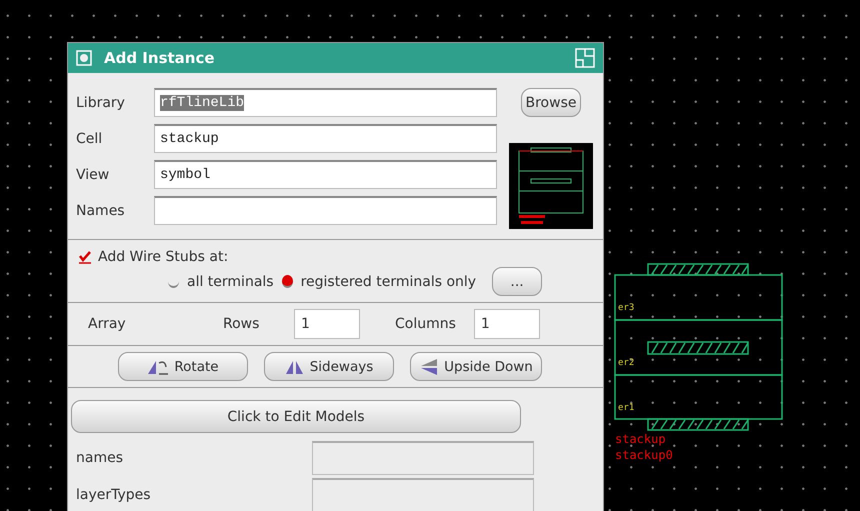  What do you see at coordinates (90, 138) in the screenshot?
I see `field-label: Cell` at bounding box center [90, 138].